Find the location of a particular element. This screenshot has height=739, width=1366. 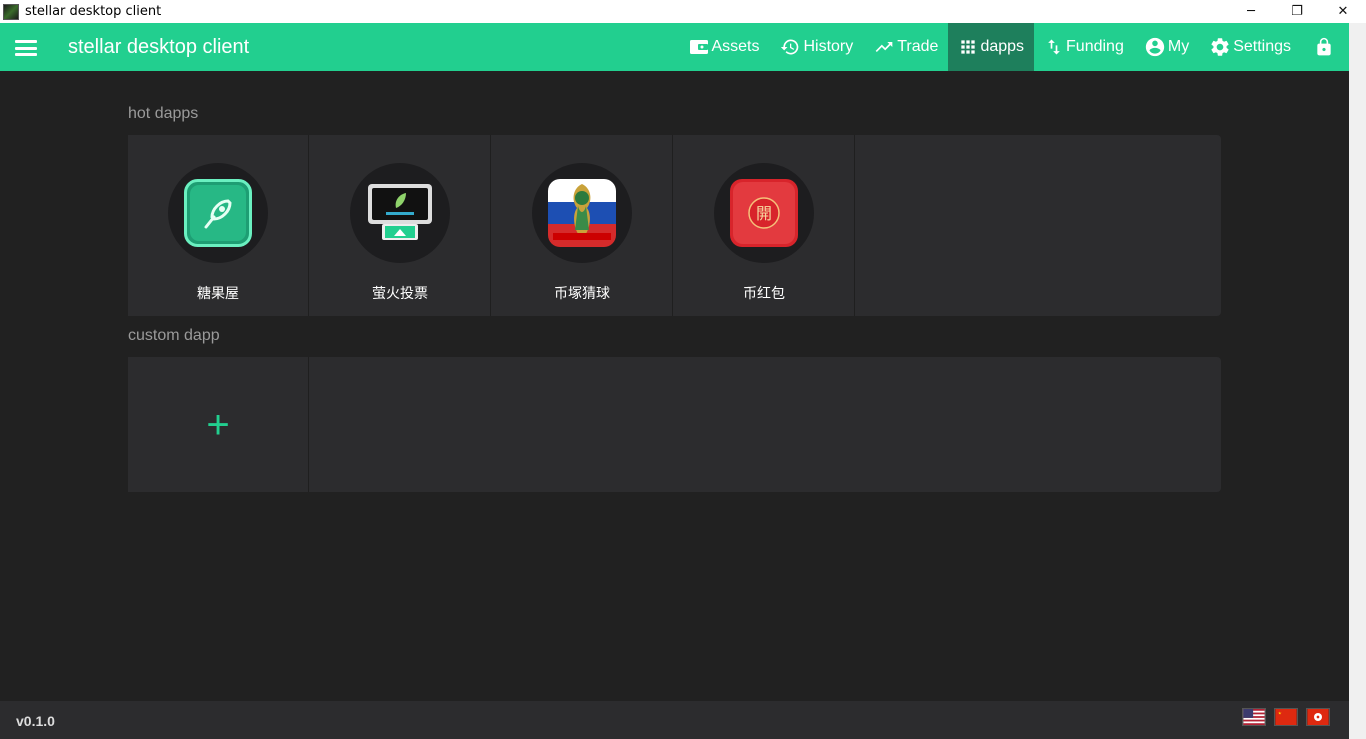

dapp-tile-candy-house: 糖果屋 is located at coordinates (218, 225).